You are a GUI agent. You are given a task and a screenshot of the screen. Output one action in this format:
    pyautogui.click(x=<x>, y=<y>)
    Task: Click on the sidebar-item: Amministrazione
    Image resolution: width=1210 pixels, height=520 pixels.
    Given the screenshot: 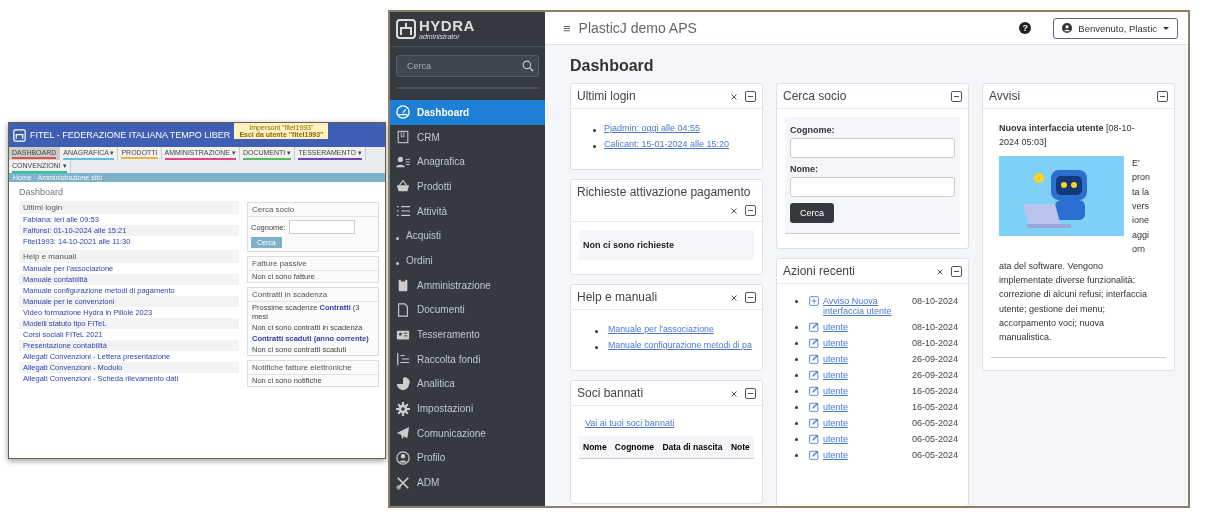 What is the action you would take?
    pyautogui.click(x=467, y=285)
    